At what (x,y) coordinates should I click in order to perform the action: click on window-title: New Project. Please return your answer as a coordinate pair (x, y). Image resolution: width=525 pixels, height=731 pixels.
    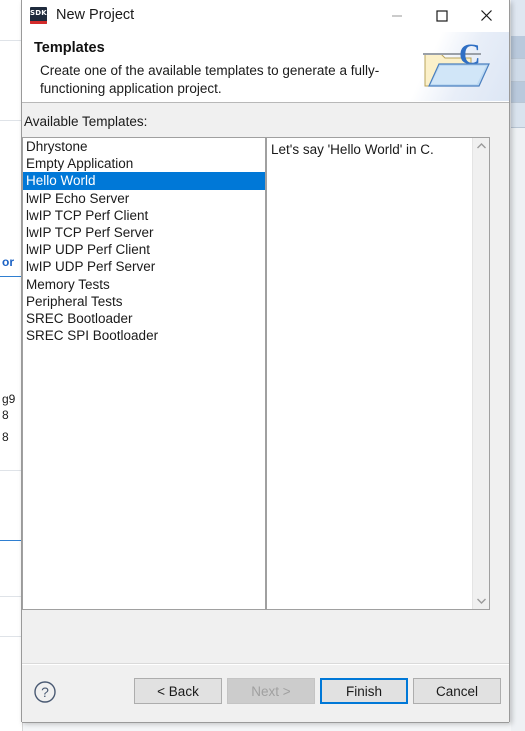
    Looking at the image, I should click on (95, 15).